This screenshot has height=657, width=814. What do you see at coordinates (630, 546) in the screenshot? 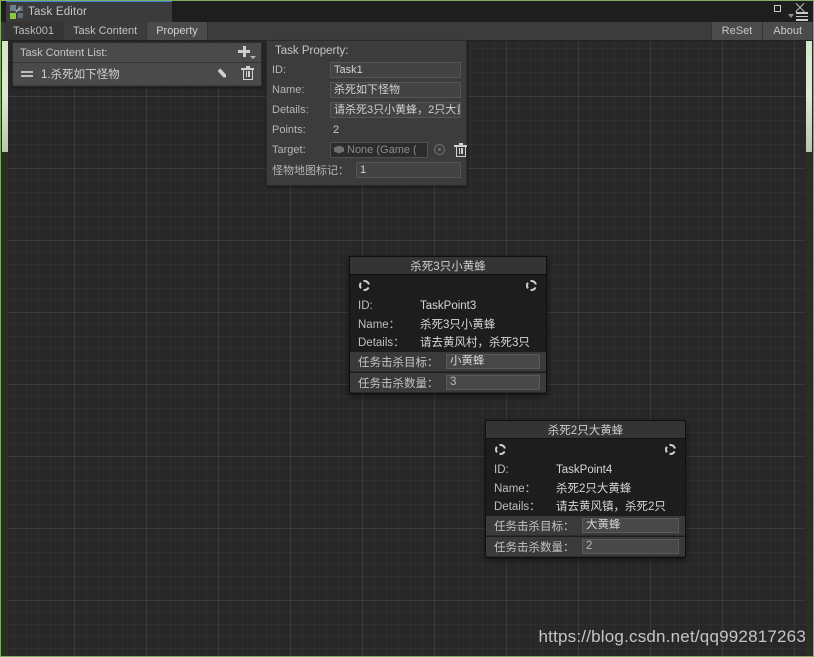
I see `kill-count-input: 2` at bounding box center [630, 546].